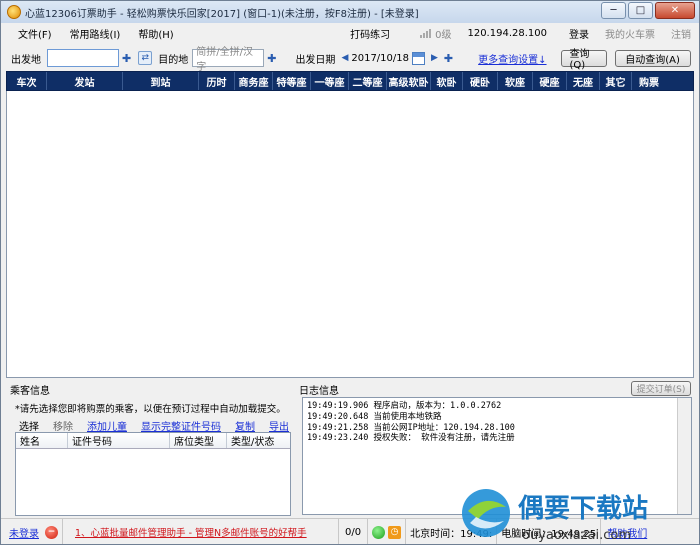 Image resolution: width=700 pixels, height=545 pixels. Describe the element at coordinates (681, 33) in the screenshot. I see `logout-link: 注销` at that location.